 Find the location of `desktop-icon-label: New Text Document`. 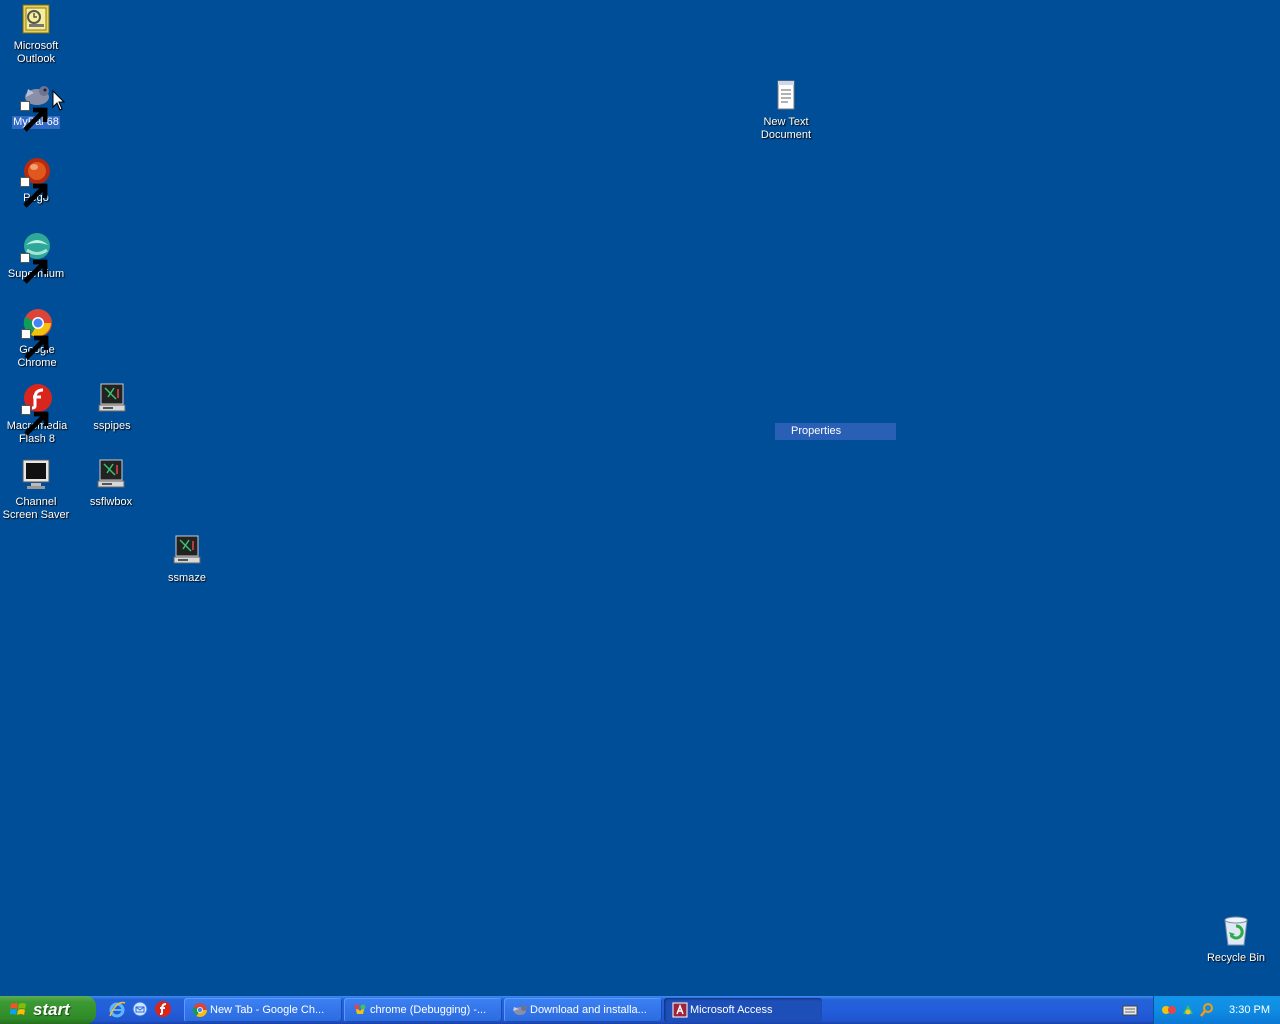

desktop-icon-label: New Text Document is located at coordinates (786, 128).